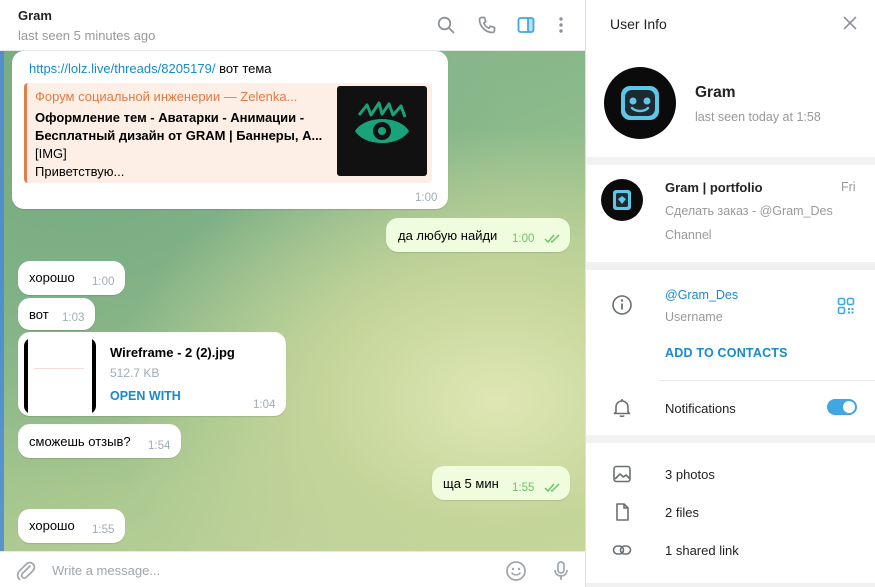  I want to click on shared-links: 1 shared link, so click(702, 550).